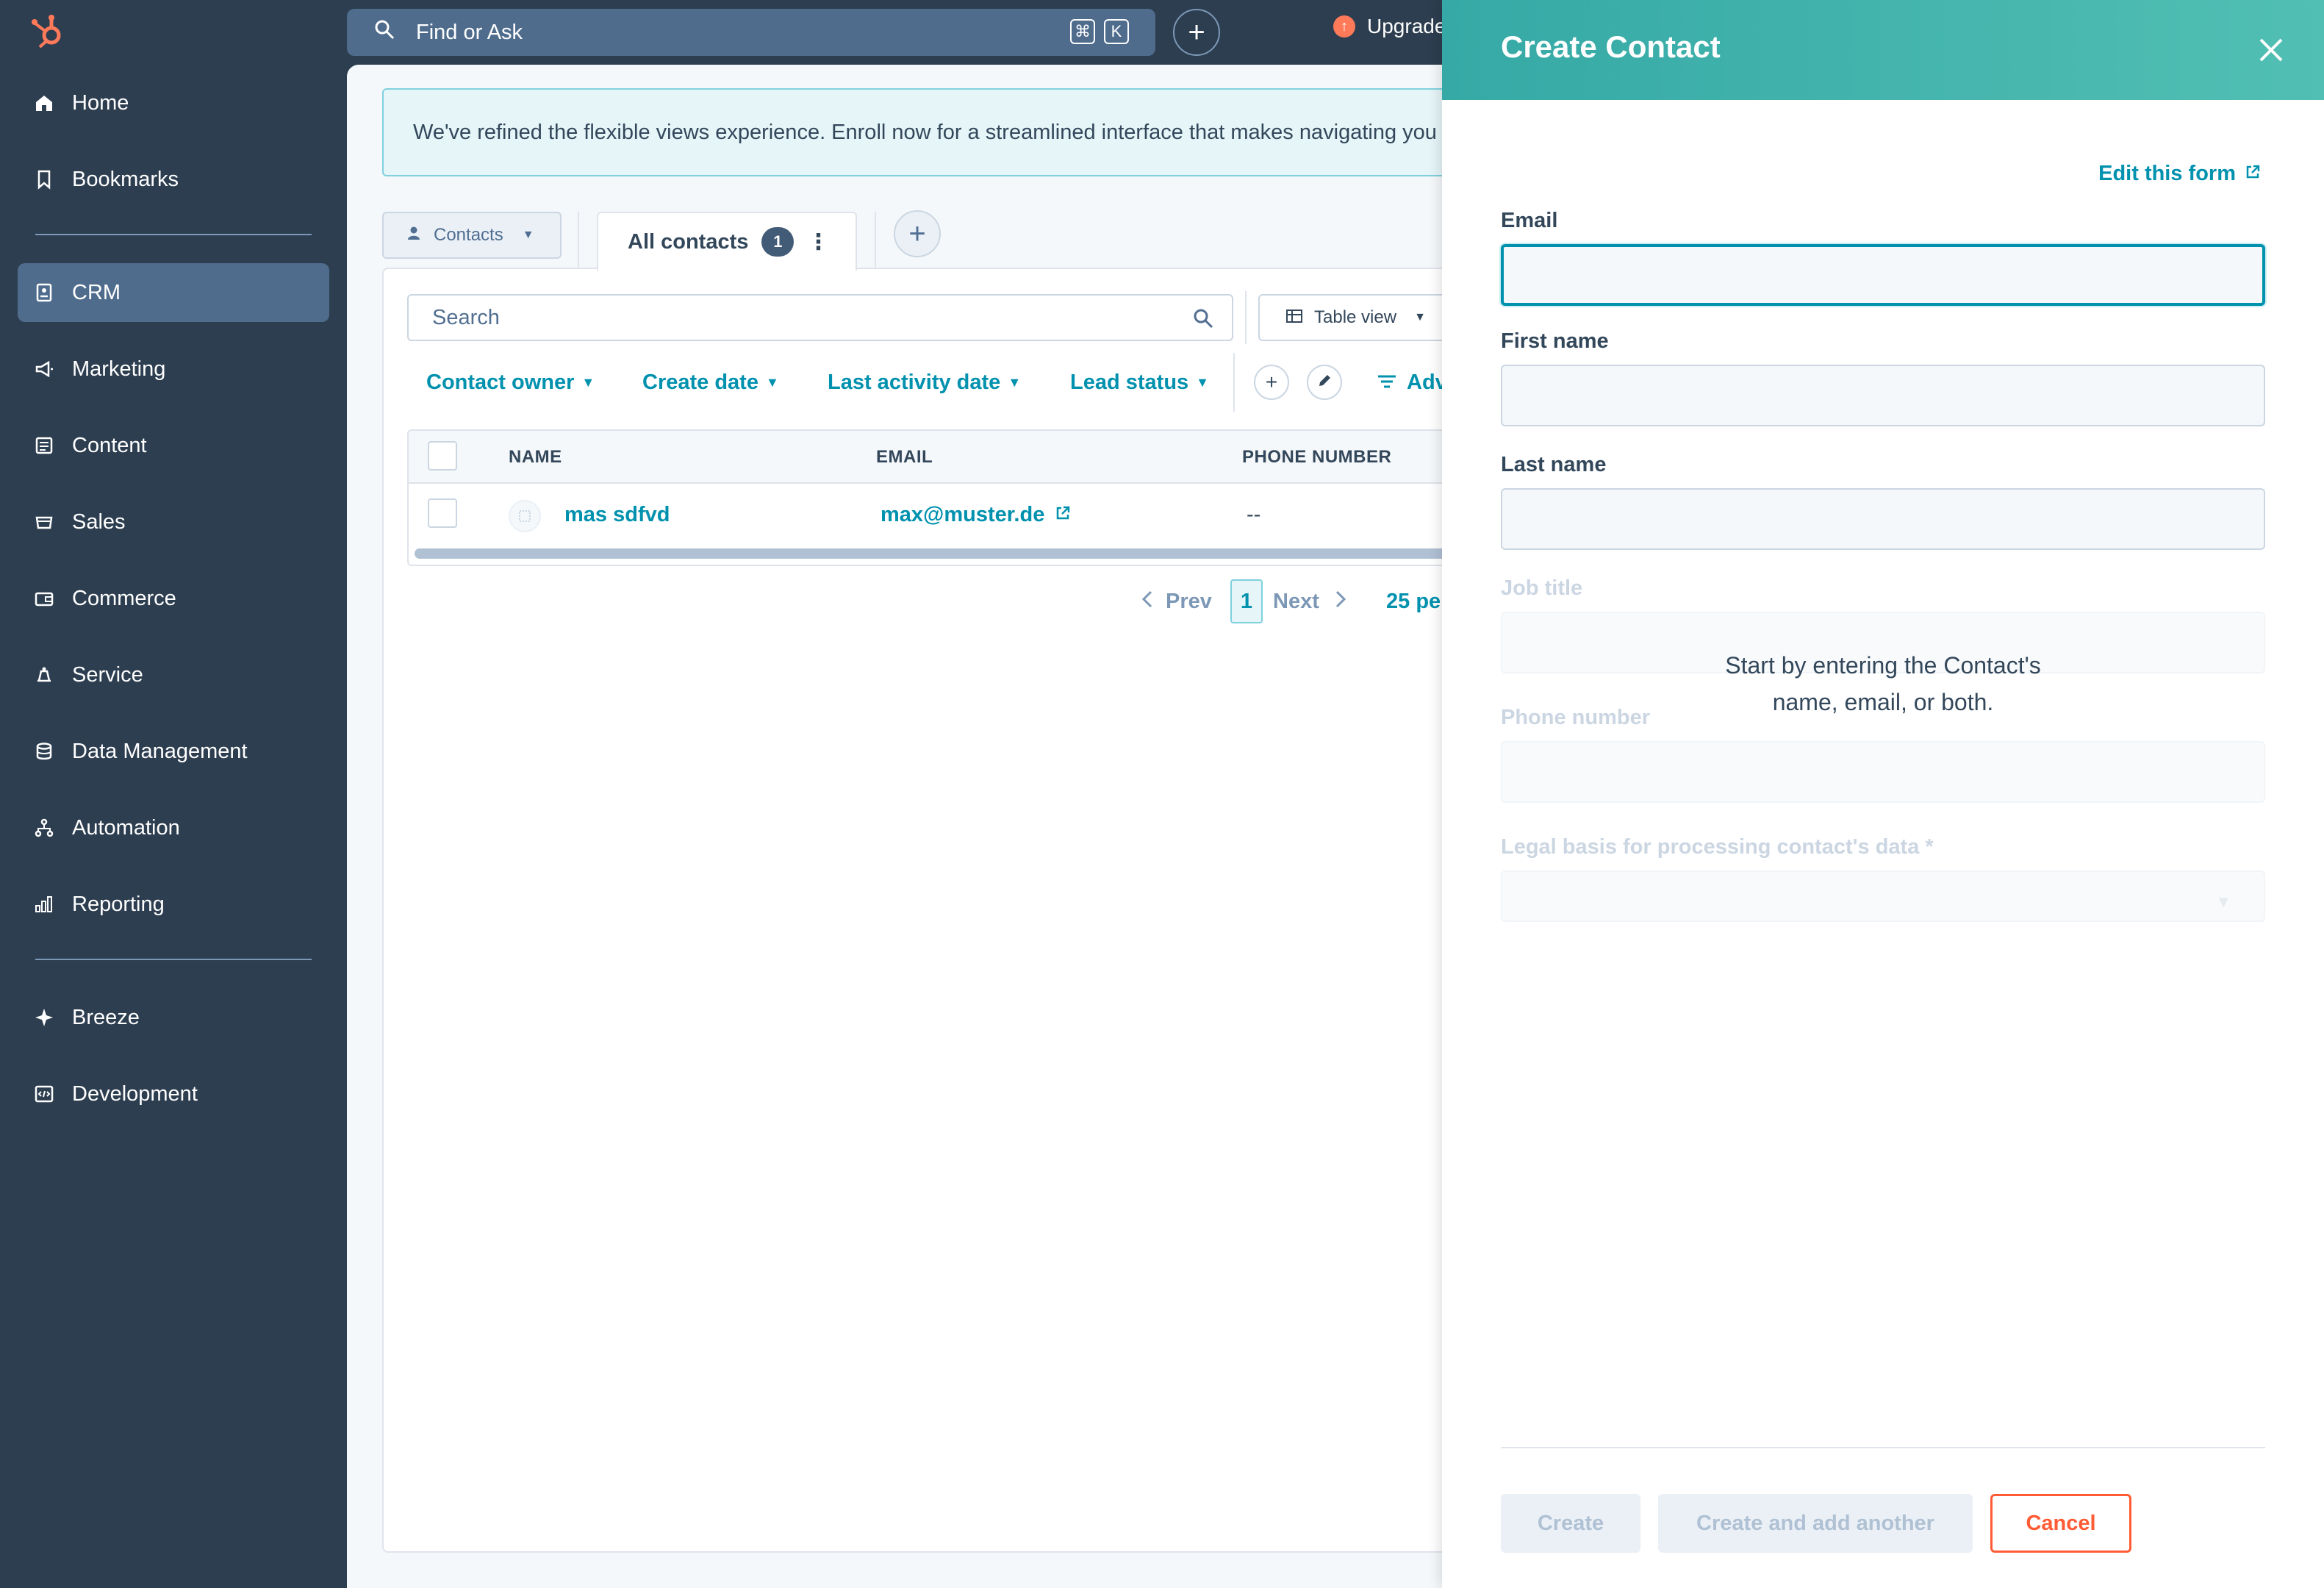 The image size is (2324, 1588). Describe the element at coordinates (119, 904) in the screenshot. I see `sidebar-item-label: Reporting` at that location.